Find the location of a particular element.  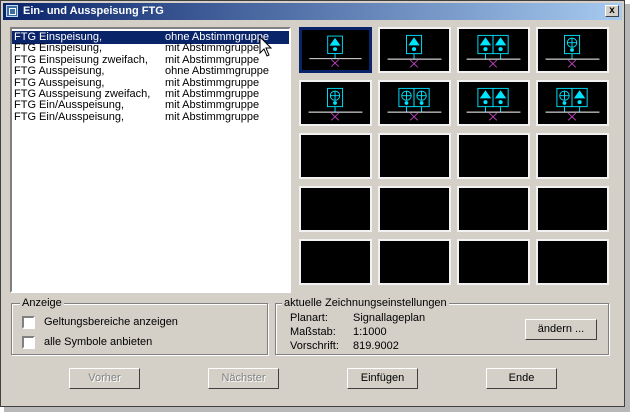

app-icon is located at coordinates (12, 11).